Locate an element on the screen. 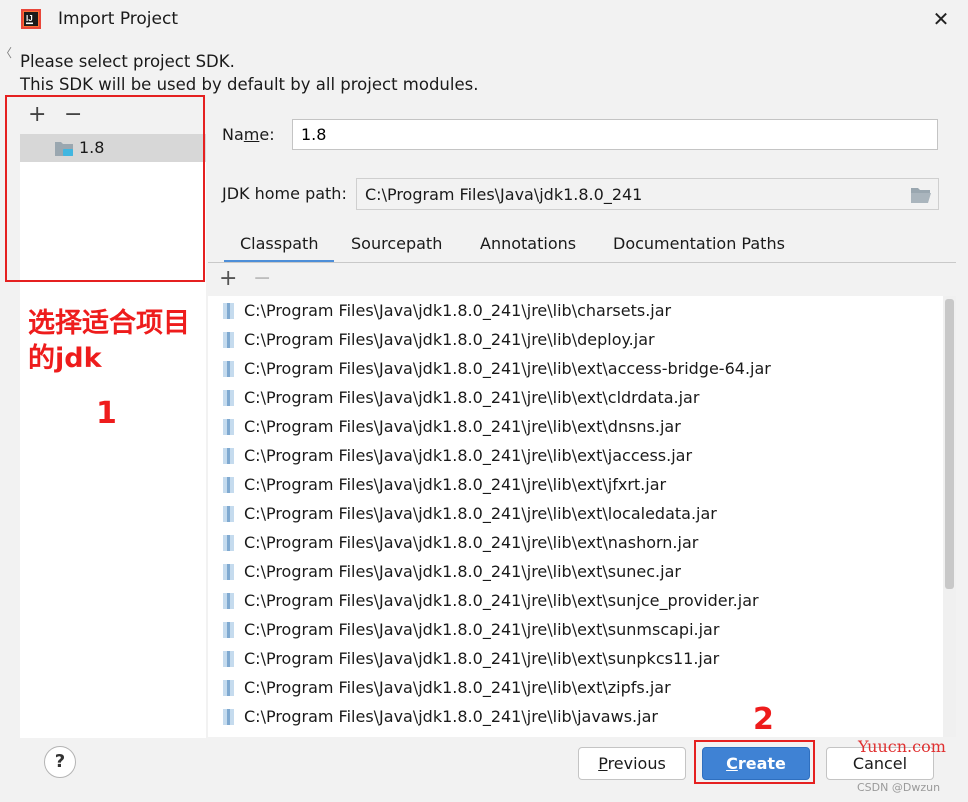  tab-classpath: Classpath is located at coordinates (279, 243).